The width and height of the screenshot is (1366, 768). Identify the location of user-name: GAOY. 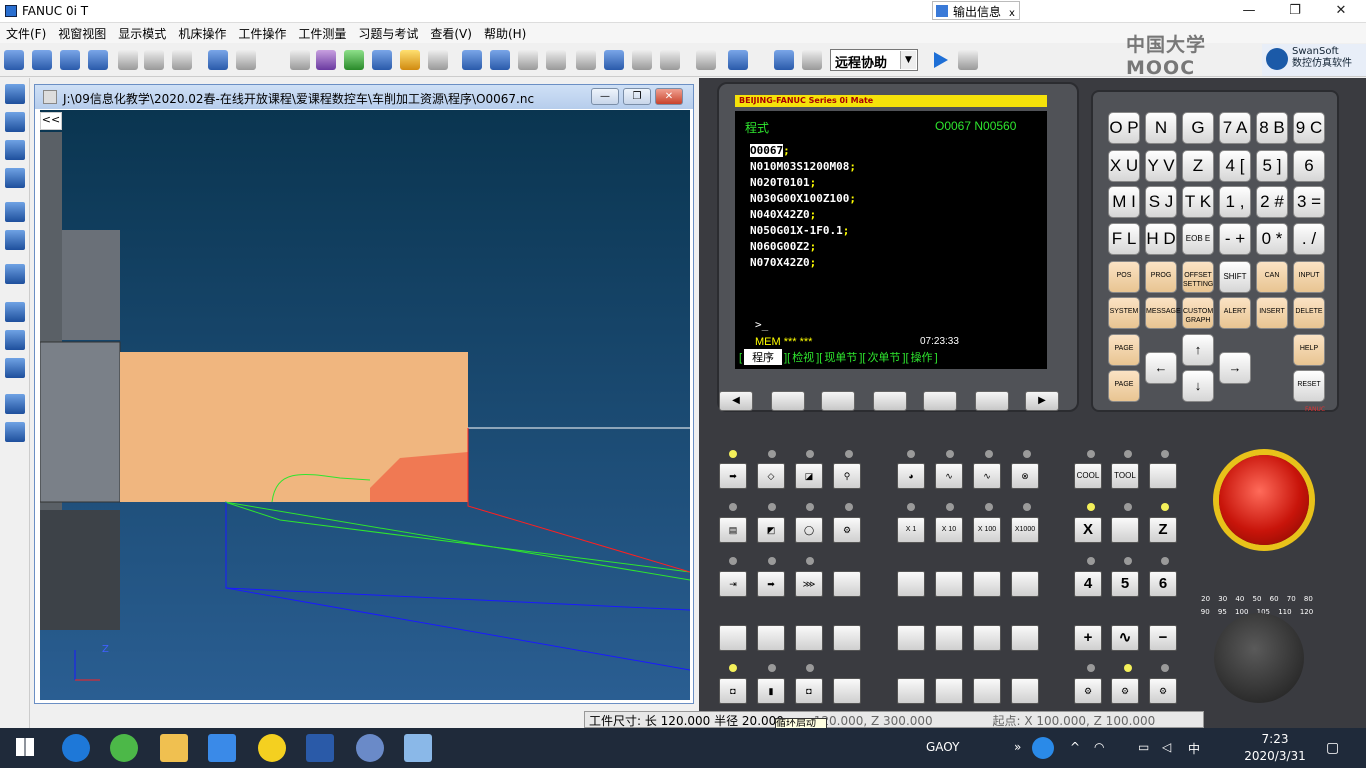
(942, 747).